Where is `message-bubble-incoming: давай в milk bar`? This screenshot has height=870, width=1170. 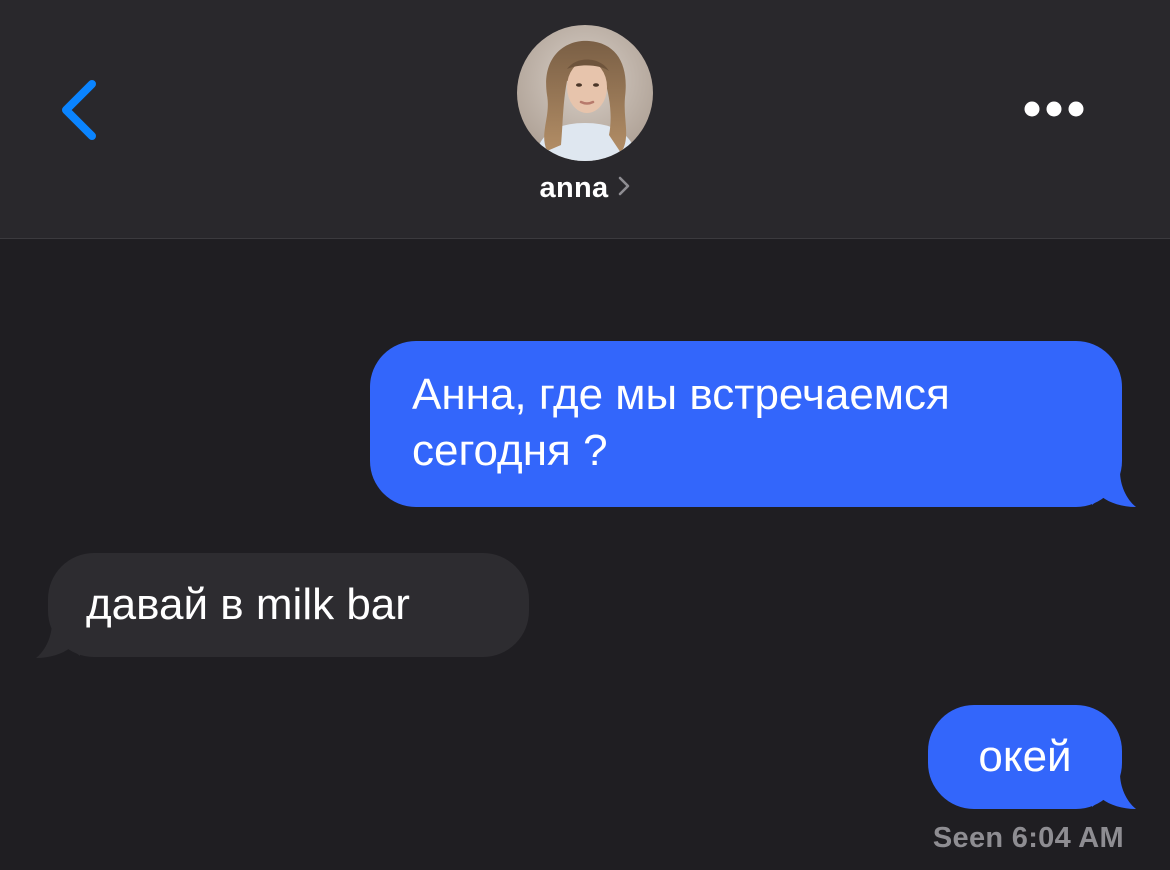
message-bubble-incoming: давай в milk bar is located at coordinates (288, 605).